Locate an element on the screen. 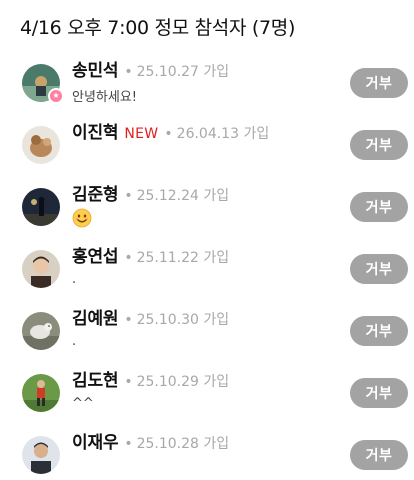 The width and height of the screenshot is (414, 480). new-badge: NEW is located at coordinates (141, 134).